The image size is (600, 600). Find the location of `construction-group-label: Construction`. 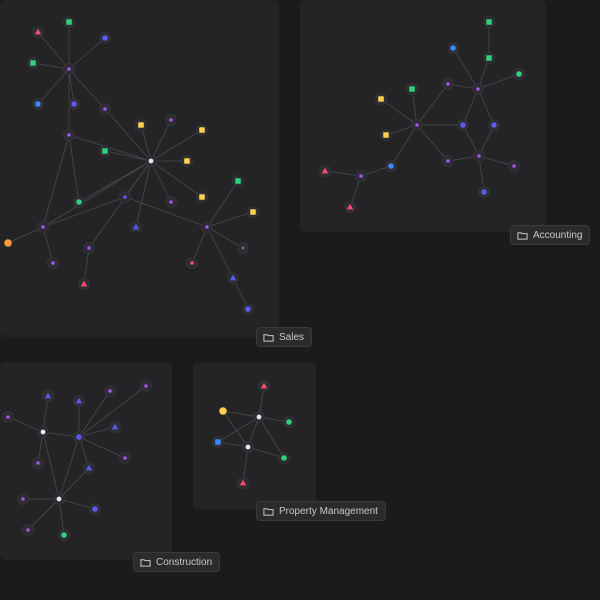

construction-group-label: Construction is located at coordinates (177, 562).